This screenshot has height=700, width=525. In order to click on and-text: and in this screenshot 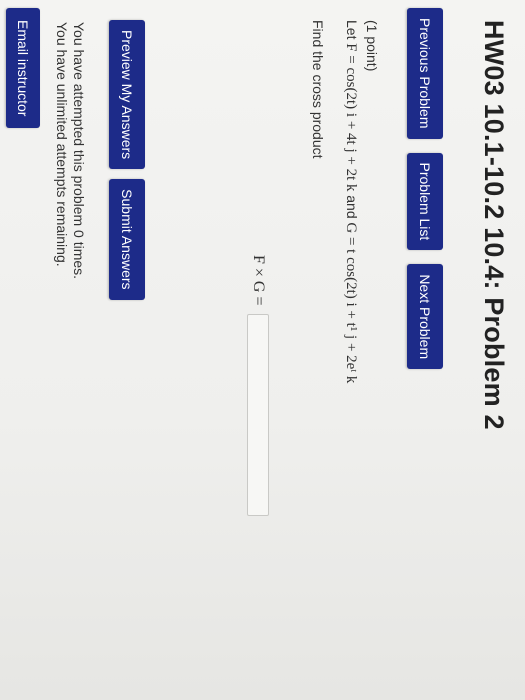, I will do `click(352, 207)`.